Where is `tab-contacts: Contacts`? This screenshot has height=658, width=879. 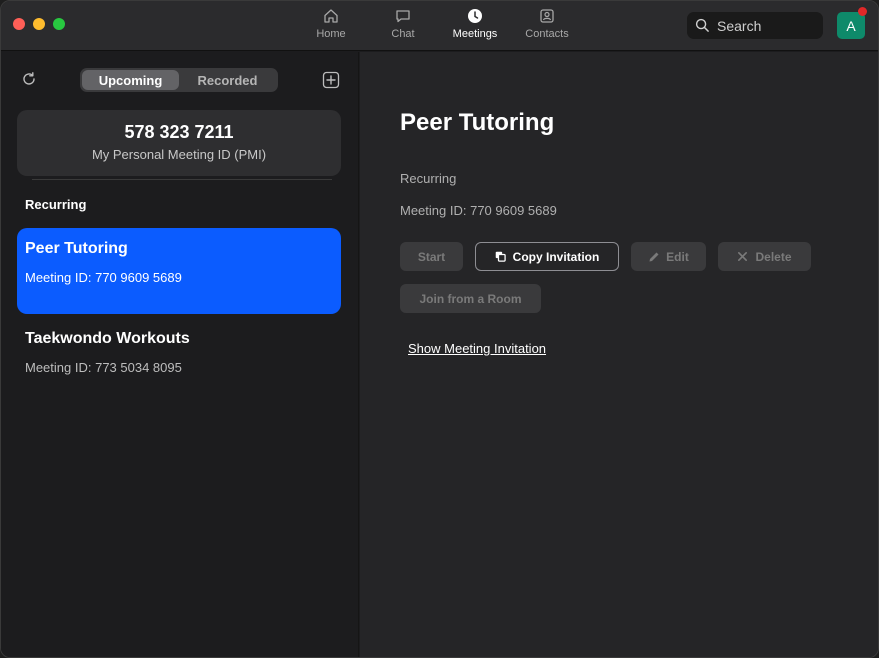 tab-contacts: Contacts is located at coordinates (547, 27).